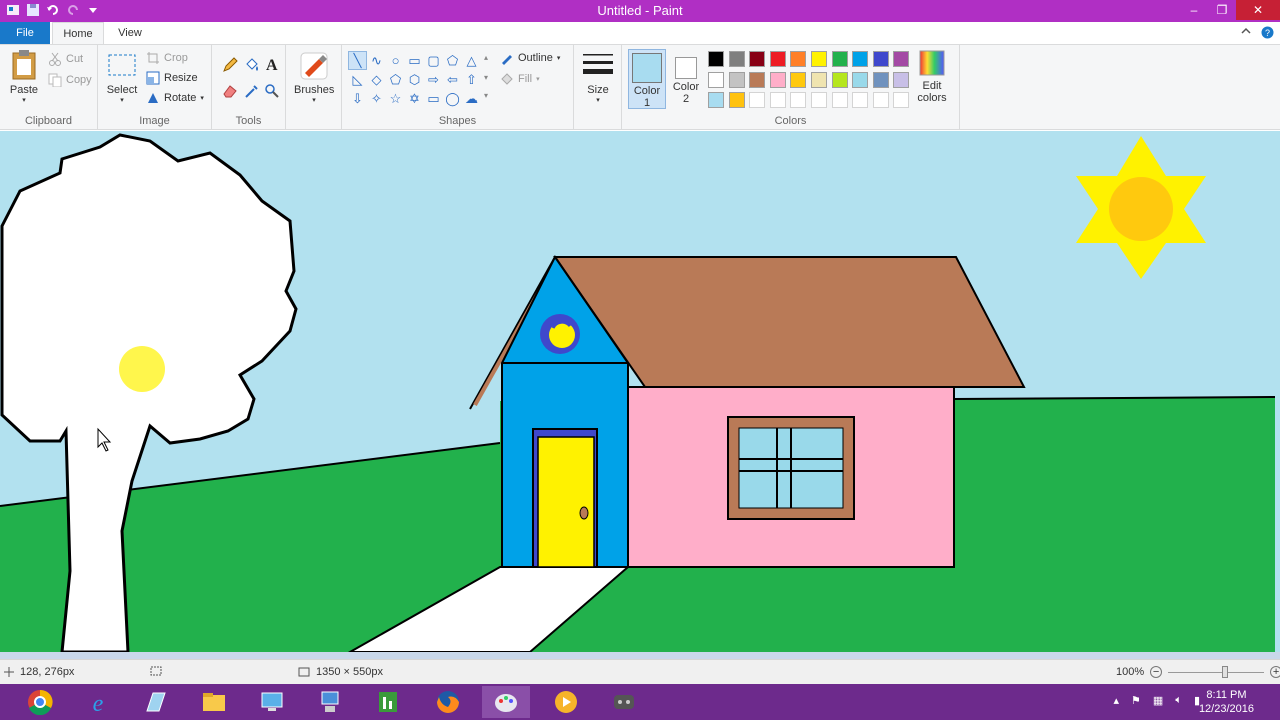 The width and height of the screenshot is (1280, 720). I want to click on flag-icon: ⚑, so click(1136, 700).